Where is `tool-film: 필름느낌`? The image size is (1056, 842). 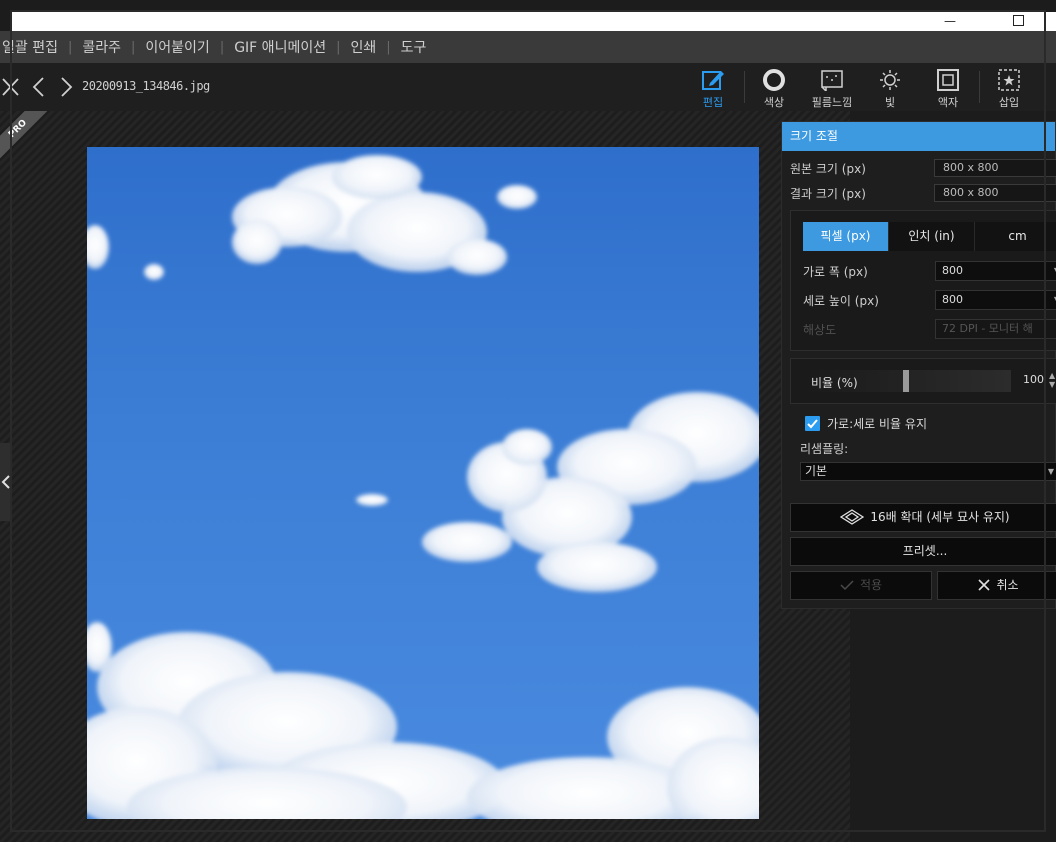 tool-film: 필름느낌 is located at coordinates (832, 88).